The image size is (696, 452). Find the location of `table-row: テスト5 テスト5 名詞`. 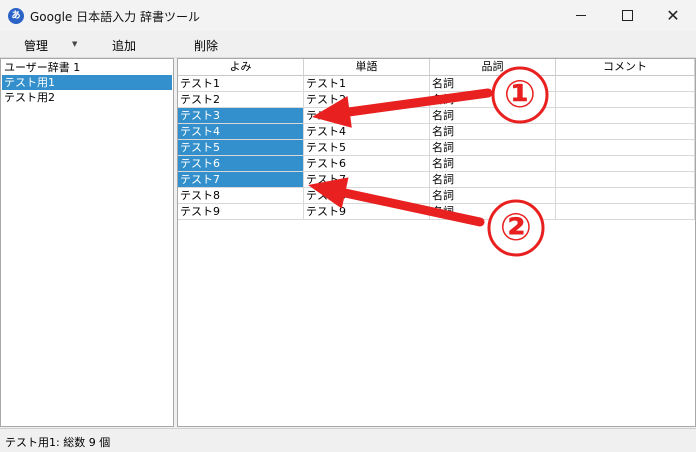

table-row: テスト5 テスト5 名詞 is located at coordinates (436, 148).